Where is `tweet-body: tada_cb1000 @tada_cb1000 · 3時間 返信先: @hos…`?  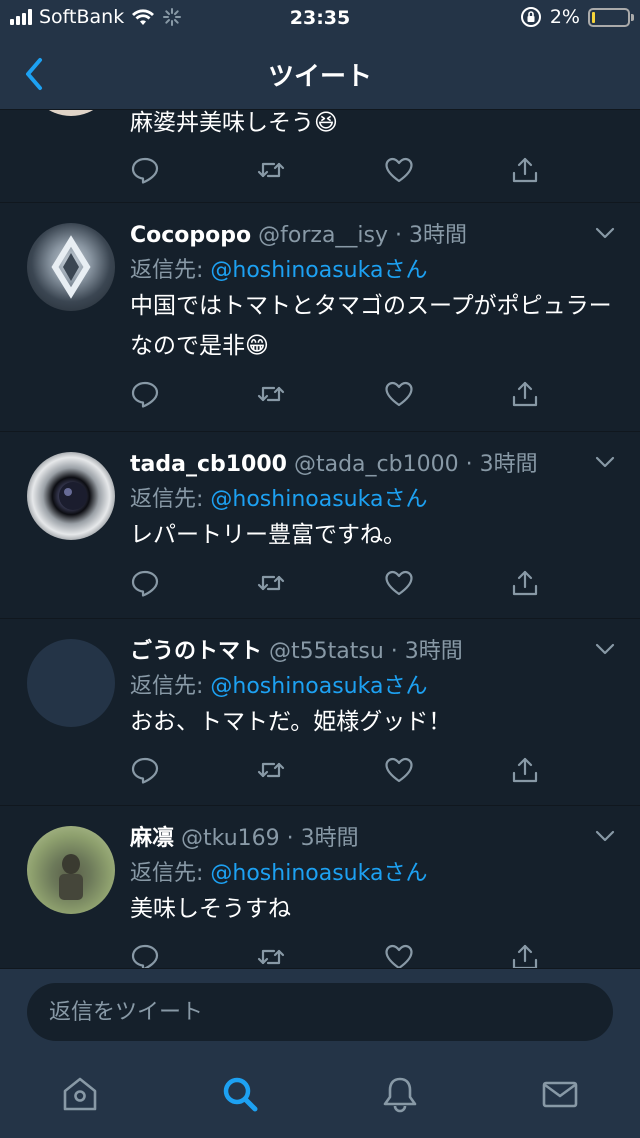 tweet-body: tada_cb1000 @tada_cb1000 · 3時間 返信先: @hos… is located at coordinates (375, 500).